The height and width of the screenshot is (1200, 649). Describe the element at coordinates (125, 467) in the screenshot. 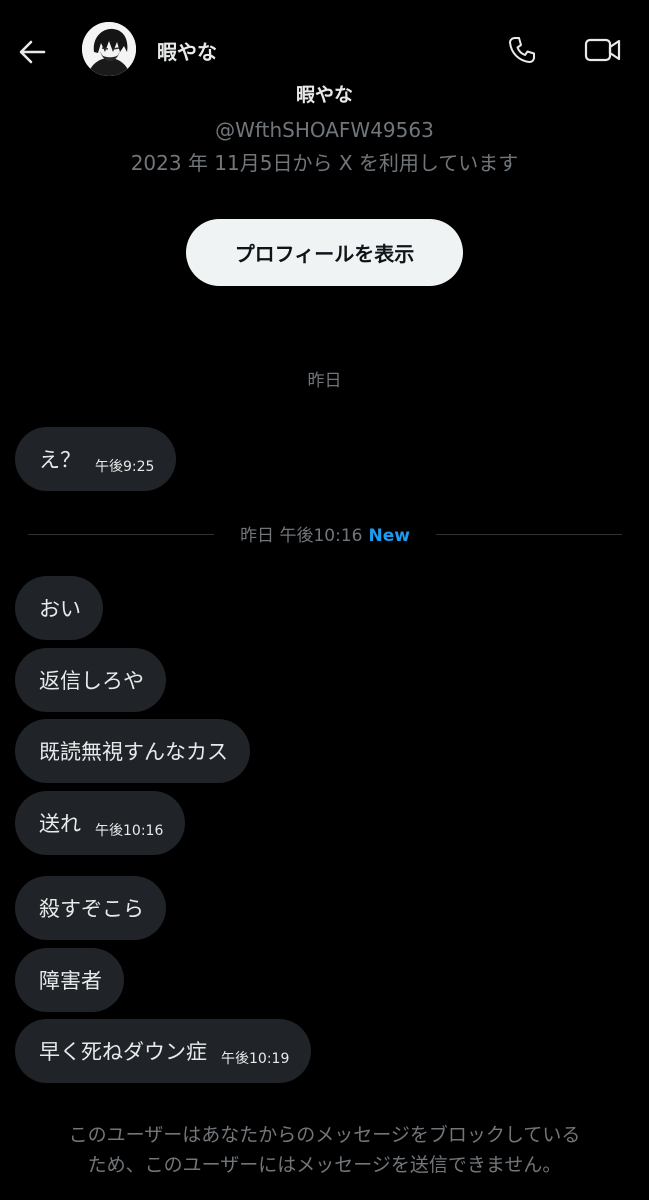

I see `message-timestamp: 午後9:25` at that location.